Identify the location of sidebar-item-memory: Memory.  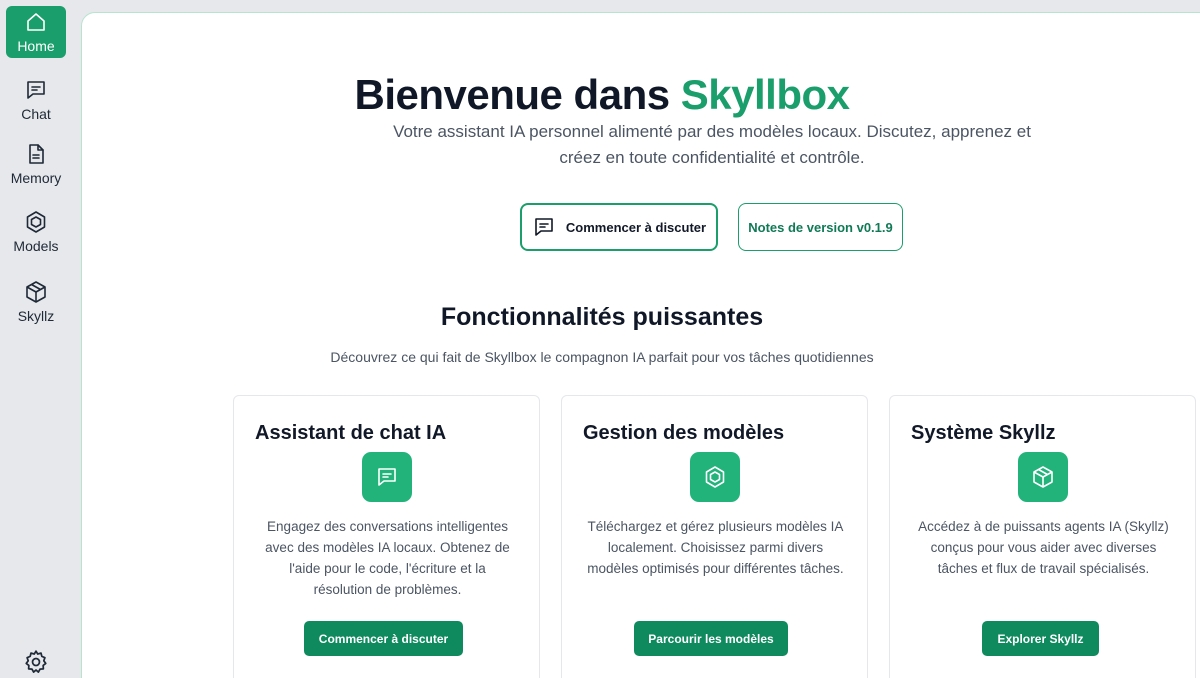
(36, 164).